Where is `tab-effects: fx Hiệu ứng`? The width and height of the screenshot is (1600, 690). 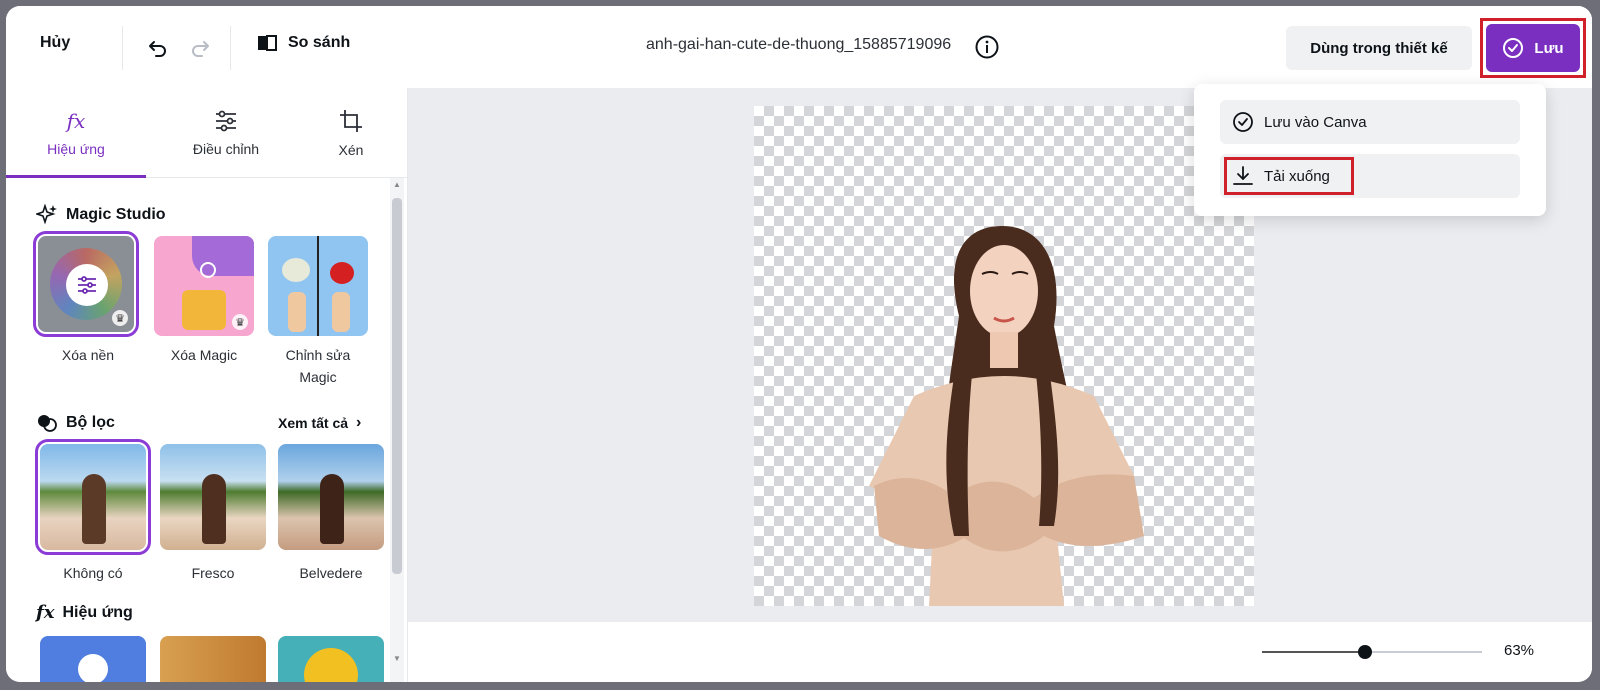 tab-effects: fx Hiệu ứng is located at coordinates (76, 133).